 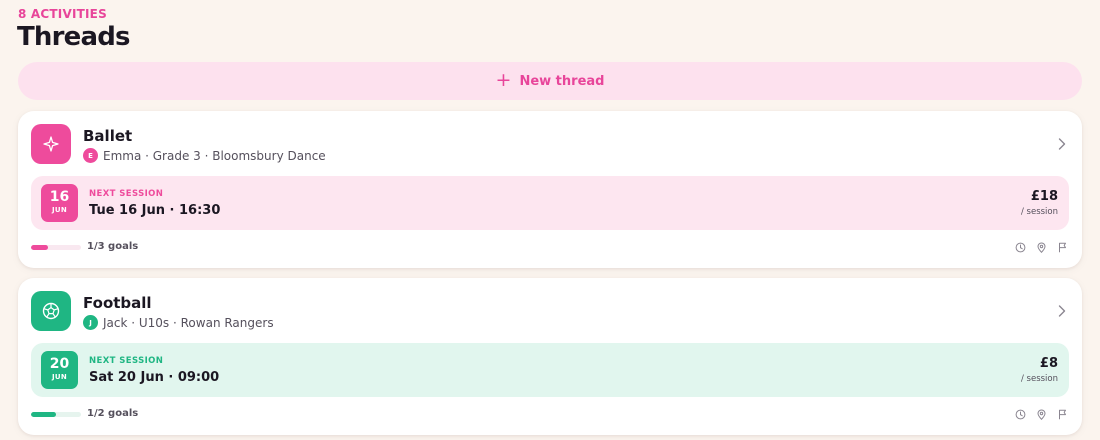 I want to click on goals-count: 1/3 goals, so click(x=113, y=246).